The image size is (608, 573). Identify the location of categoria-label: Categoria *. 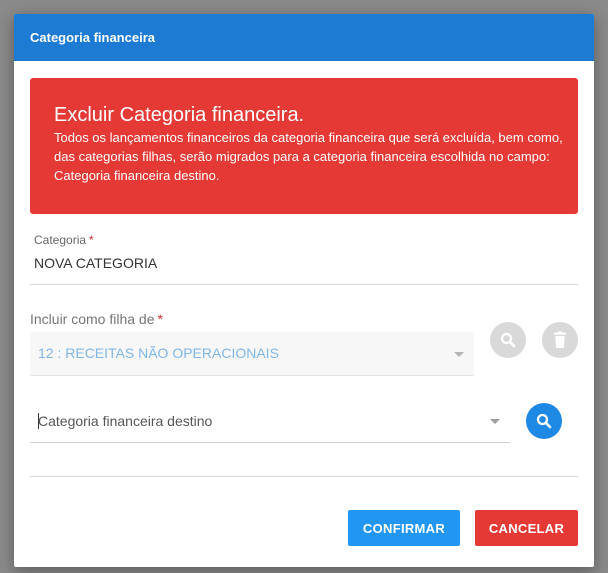
(64, 240).